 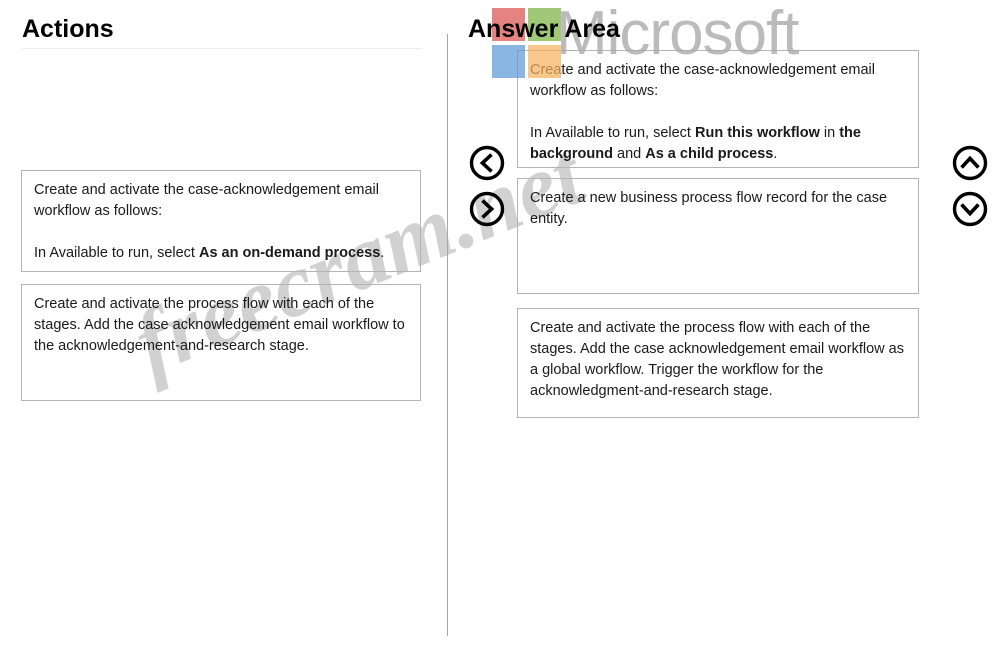 What do you see at coordinates (116, 253) in the screenshot?
I see `action-item-1-line2-prefix: In Available to run, select` at bounding box center [116, 253].